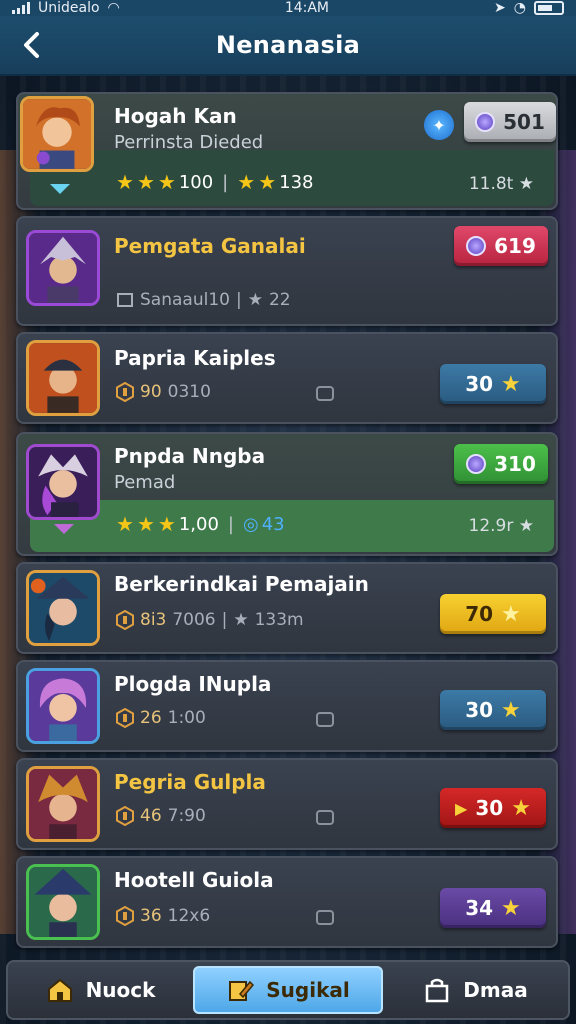 This screenshot has height=1024, width=576. I want to click on nav-item-home: Nuock, so click(100, 990).